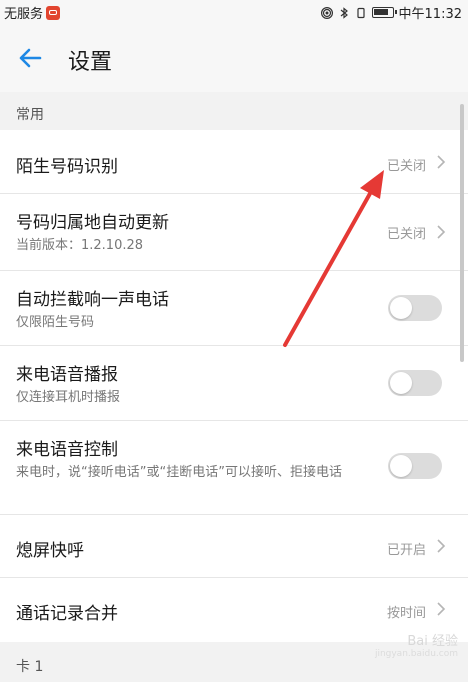 This screenshot has height=682, width=468. I want to click on row-subtitle: 来电时，说“接听电话”或“挂断电话”可以接听、拒接电话, so click(179, 472).